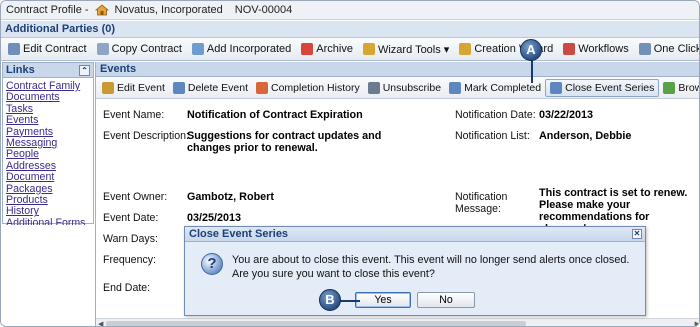 The width and height of the screenshot is (700, 327). What do you see at coordinates (446, 300) in the screenshot?
I see `no-button: No` at bounding box center [446, 300].